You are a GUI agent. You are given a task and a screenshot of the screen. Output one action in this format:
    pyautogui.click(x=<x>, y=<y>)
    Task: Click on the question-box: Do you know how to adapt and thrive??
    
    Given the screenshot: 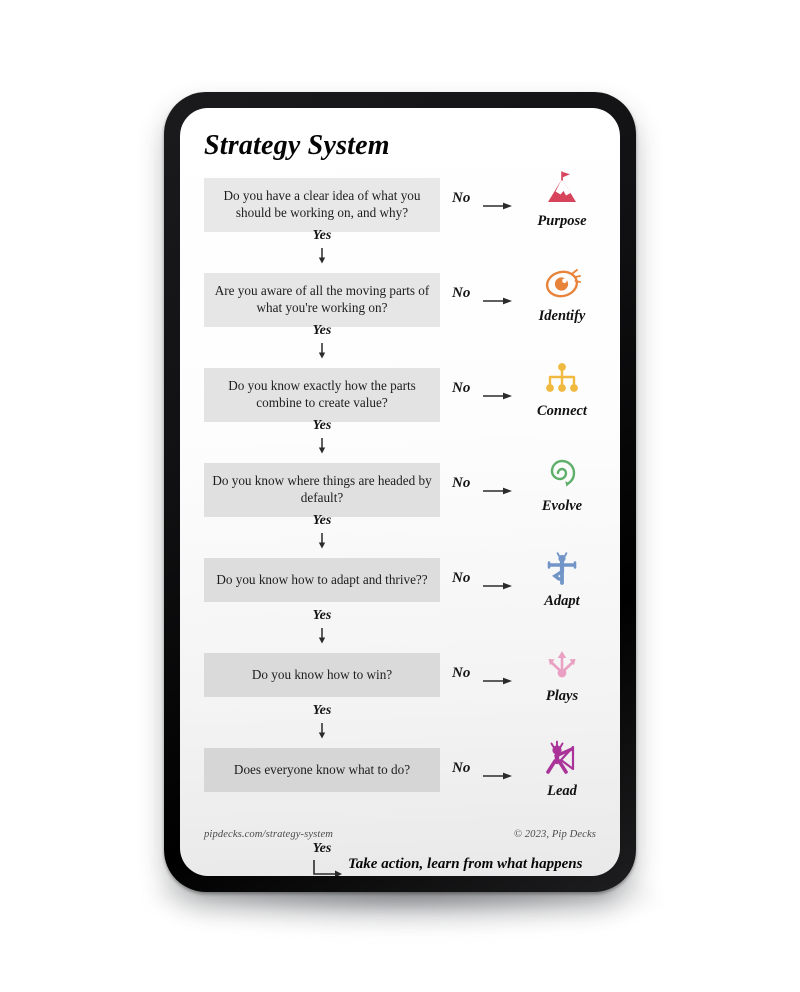 What is the action you would take?
    pyautogui.click(x=322, y=580)
    